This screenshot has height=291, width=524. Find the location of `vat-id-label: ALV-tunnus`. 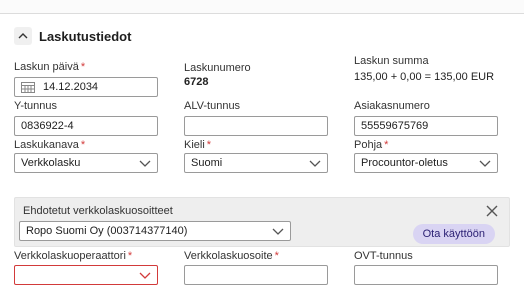

vat-id-label: ALV-tunnus is located at coordinates (212, 106).